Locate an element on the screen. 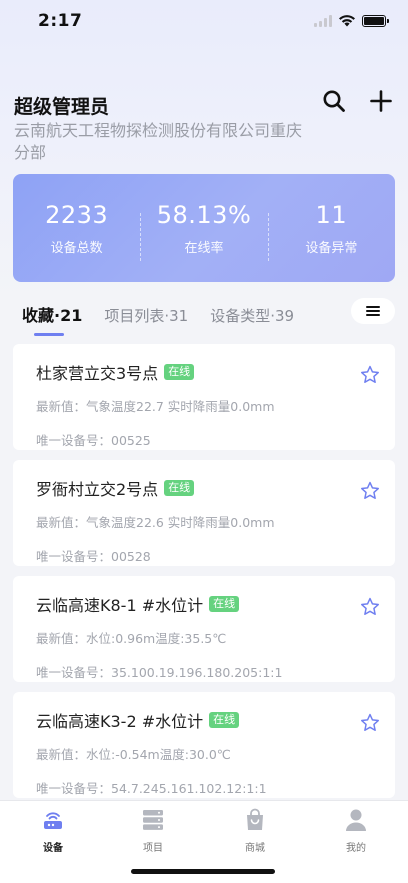  search-icon is located at coordinates (334, 101).